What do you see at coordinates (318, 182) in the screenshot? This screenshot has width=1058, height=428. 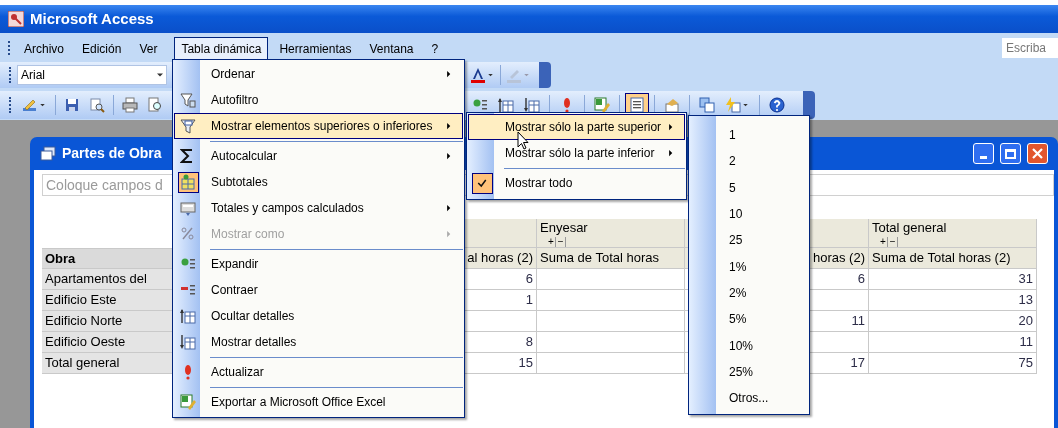 I see `menu-item: Subtotales` at bounding box center [318, 182].